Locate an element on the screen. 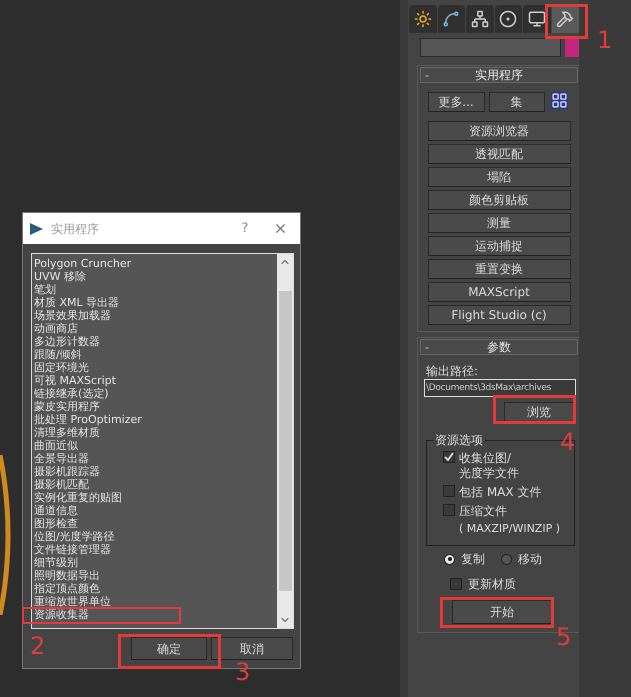 This screenshot has height=697, width=631. cancel-button: 取消 is located at coordinates (252, 648).